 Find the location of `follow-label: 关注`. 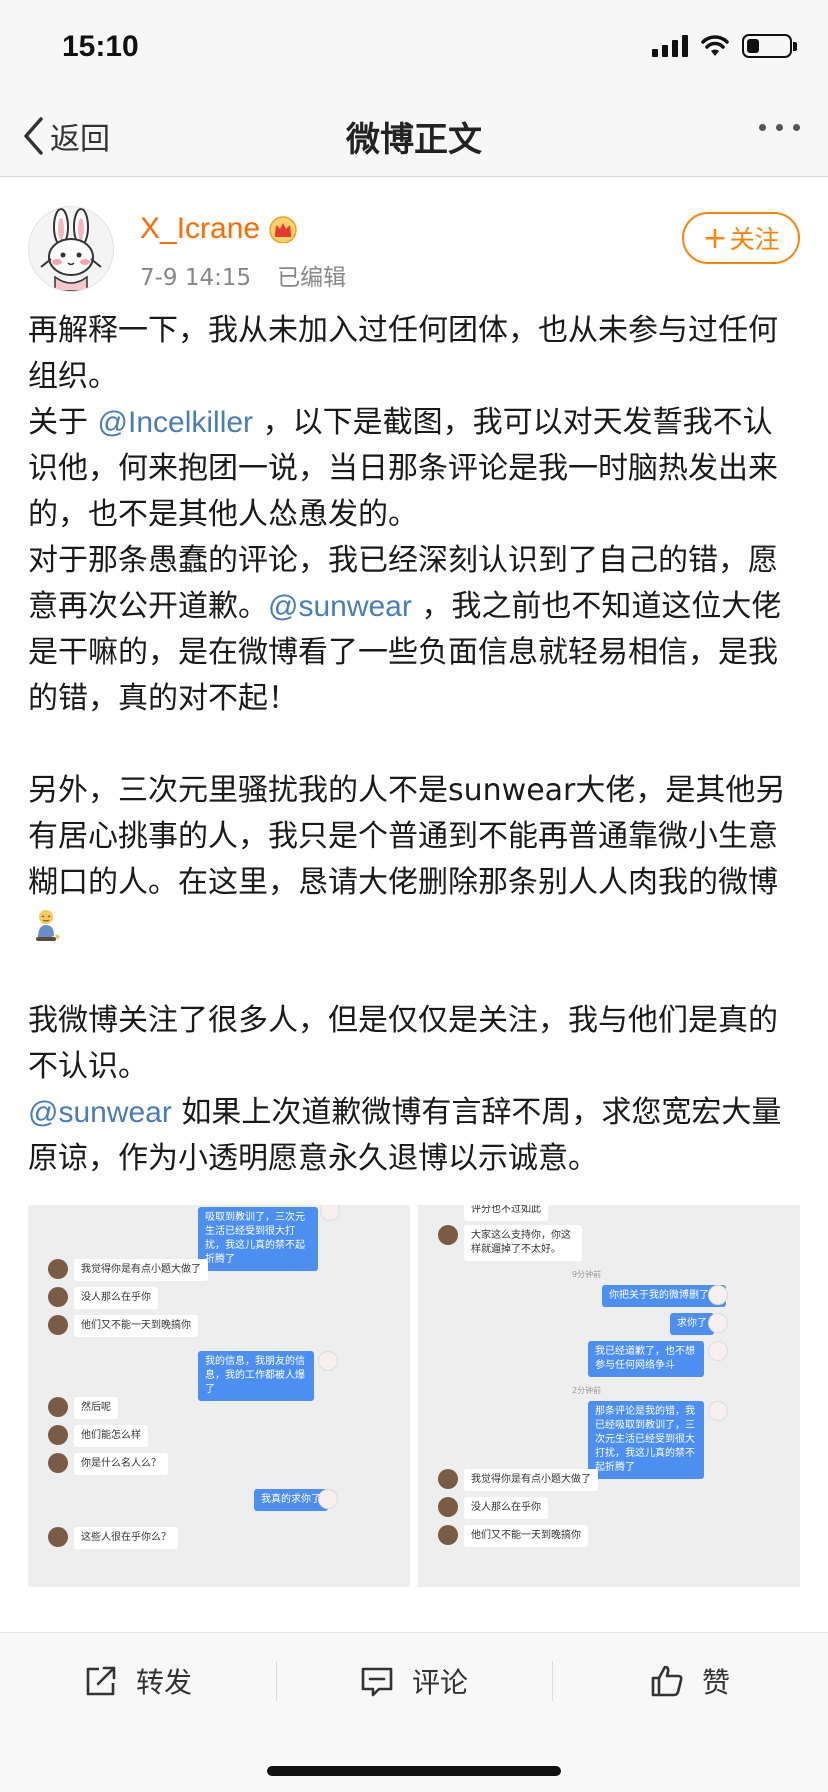

follow-label: 关注 is located at coordinates (754, 239).